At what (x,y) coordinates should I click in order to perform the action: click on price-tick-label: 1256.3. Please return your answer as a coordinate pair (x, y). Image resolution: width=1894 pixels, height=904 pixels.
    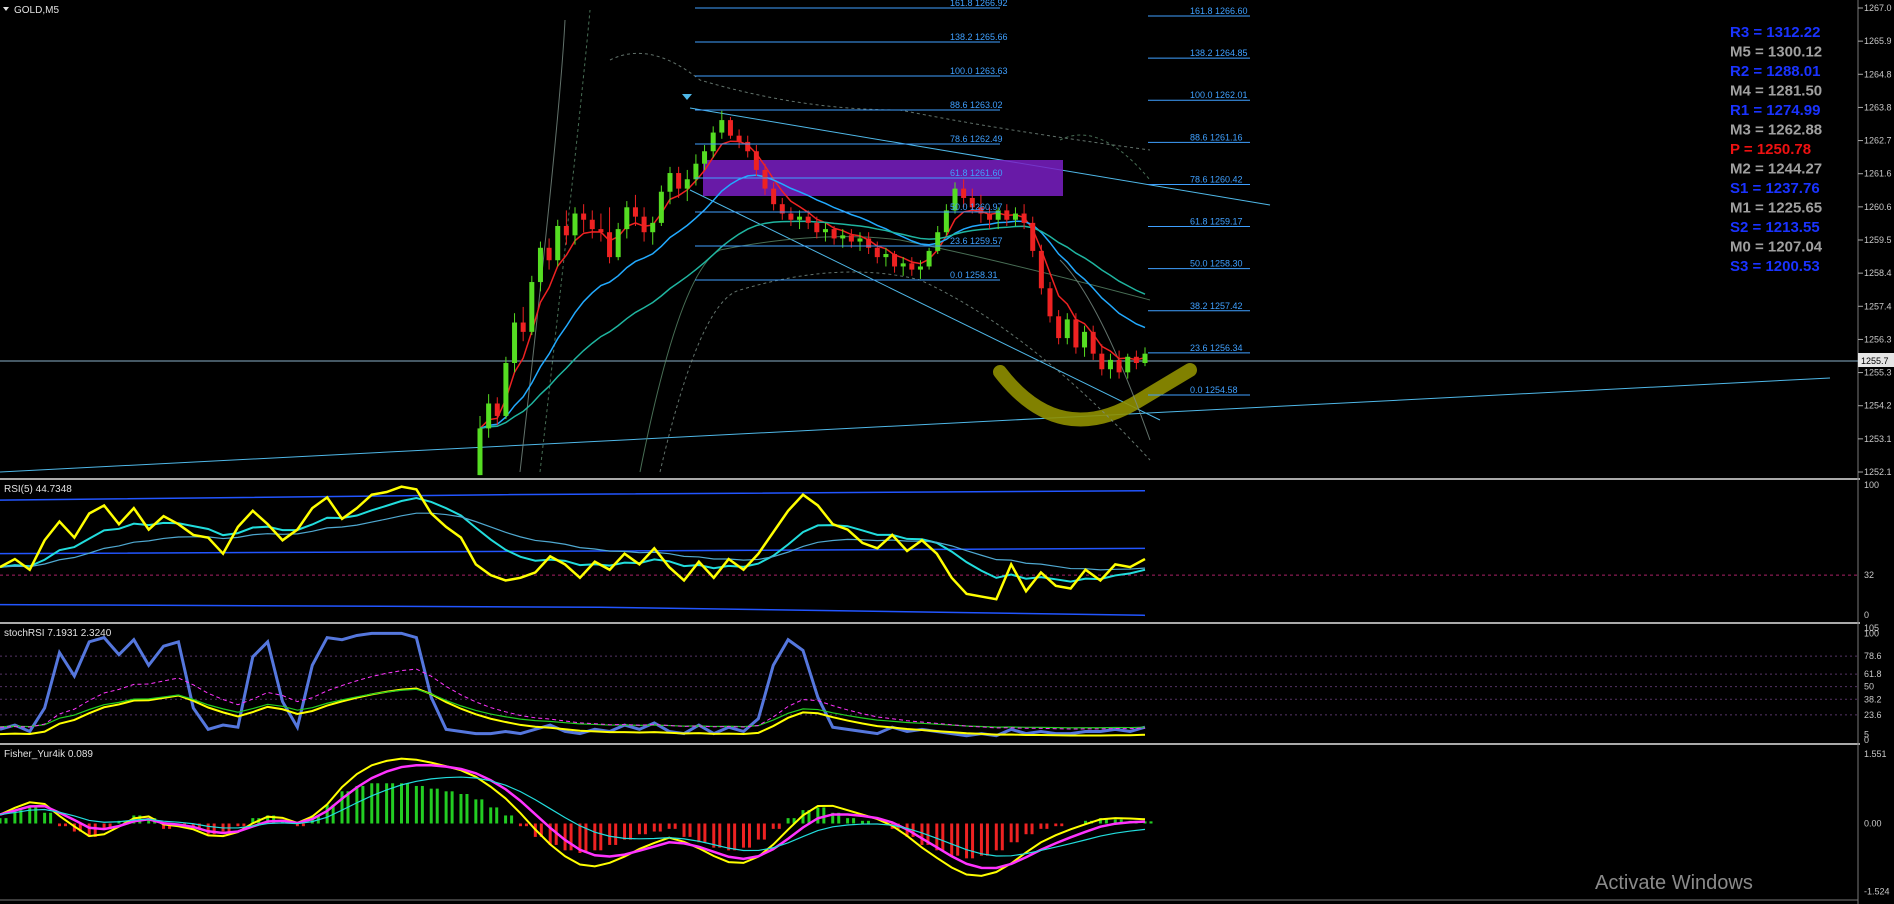
    Looking at the image, I should click on (1878, 339).